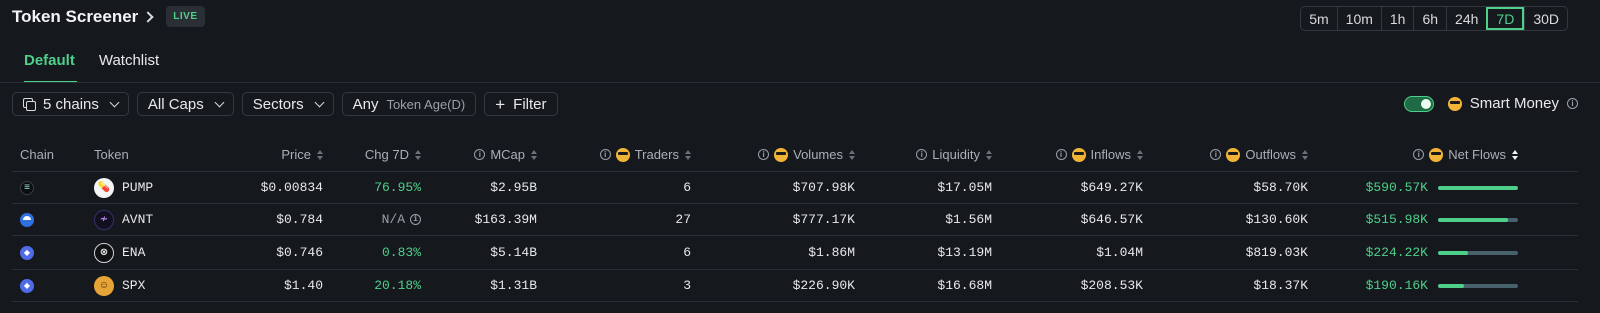 Image resolution: width=1600 pixels, height=313 pixels. I want to click on netflows-cell: $224.22K, so click(1413, 252).